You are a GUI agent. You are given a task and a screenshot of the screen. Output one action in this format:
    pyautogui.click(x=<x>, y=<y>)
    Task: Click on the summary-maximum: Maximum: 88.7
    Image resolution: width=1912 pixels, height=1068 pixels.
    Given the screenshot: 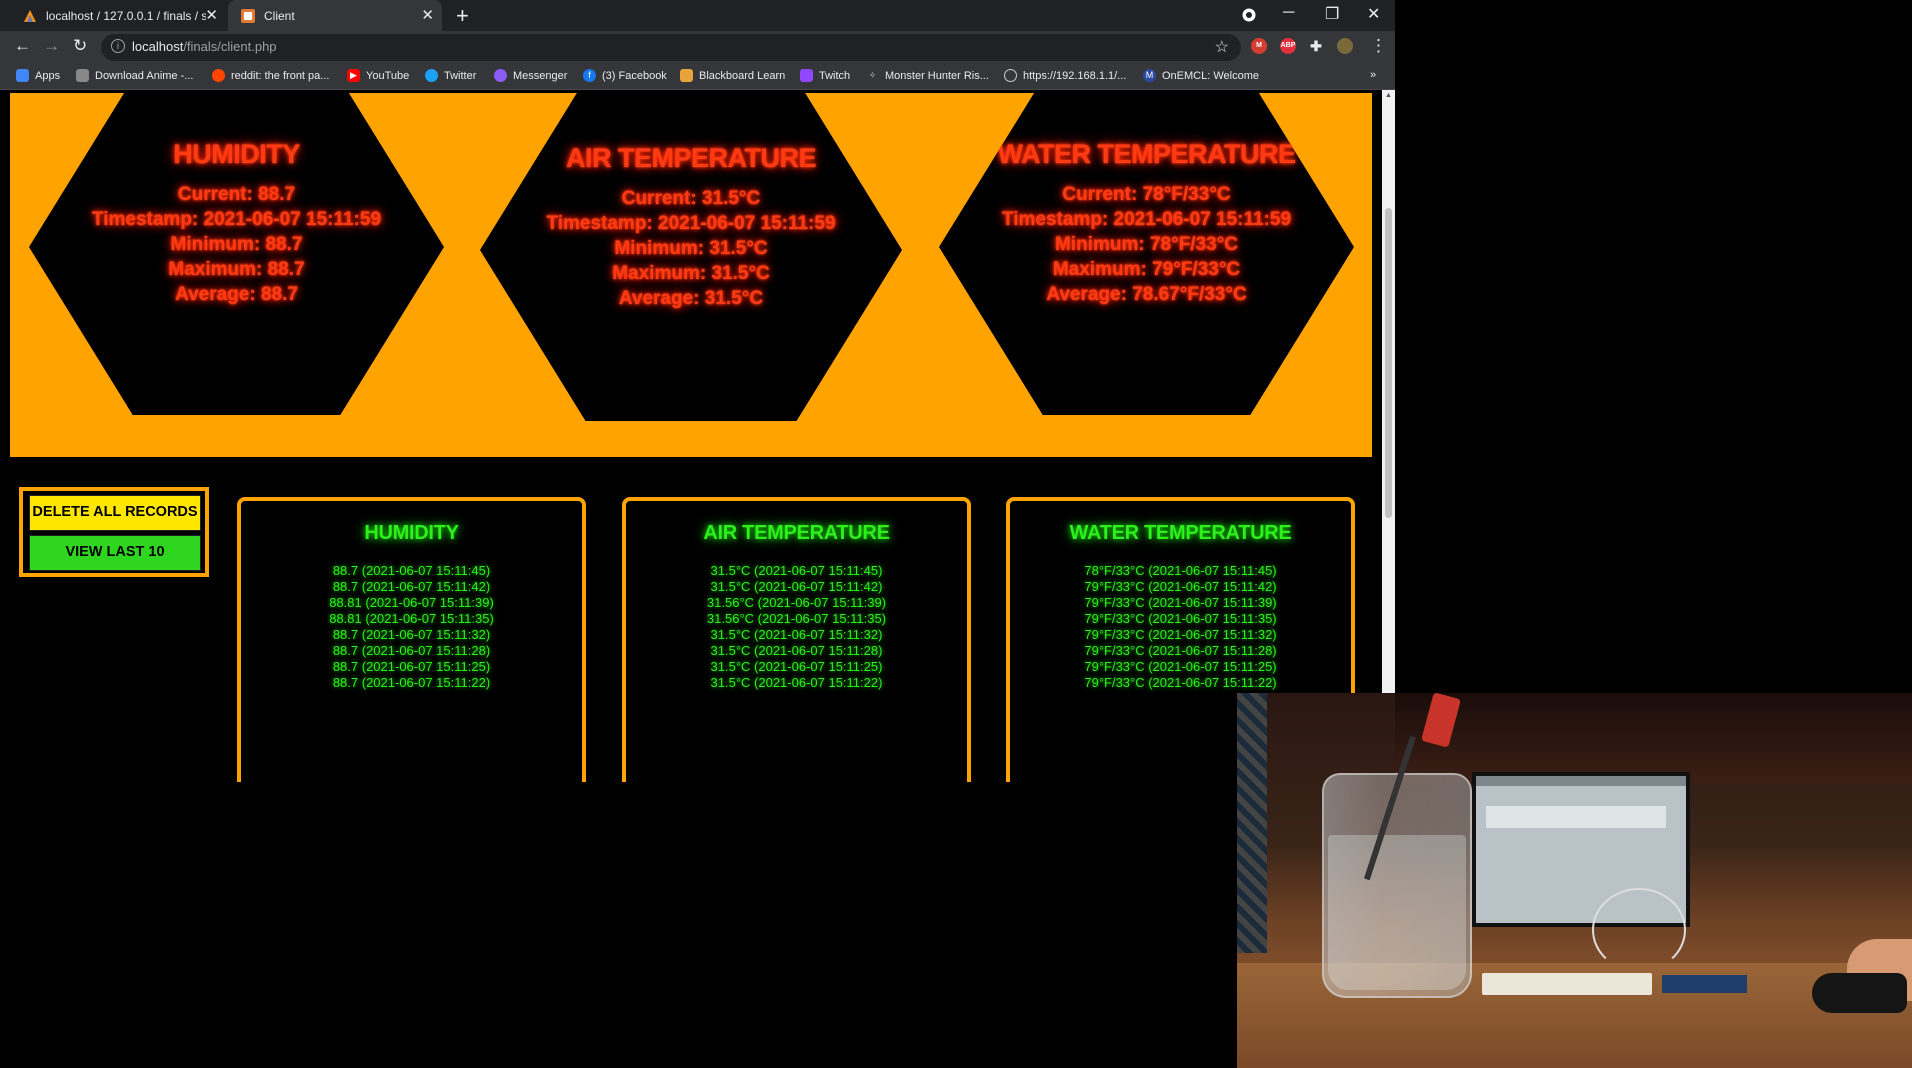 What is the action you would take?
    pyautogui.click(x=236, y=269)
    